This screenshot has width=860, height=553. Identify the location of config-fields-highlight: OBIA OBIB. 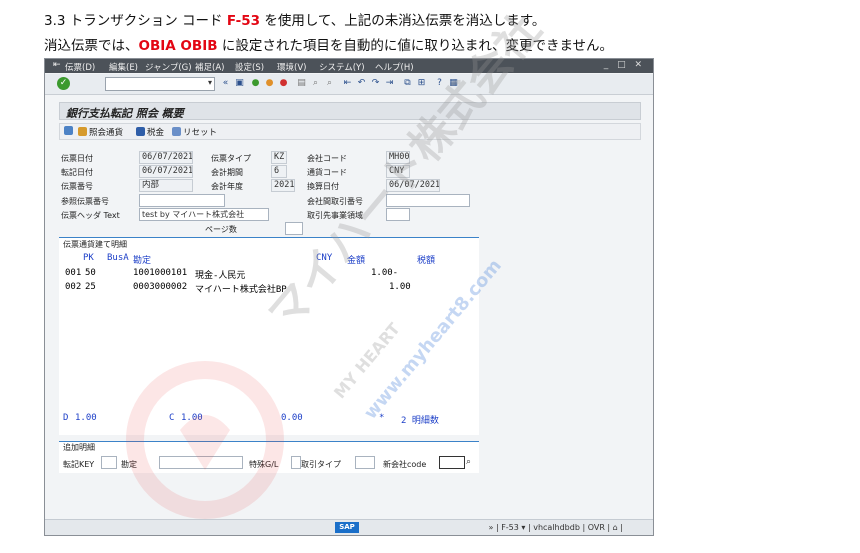
(178, 46).